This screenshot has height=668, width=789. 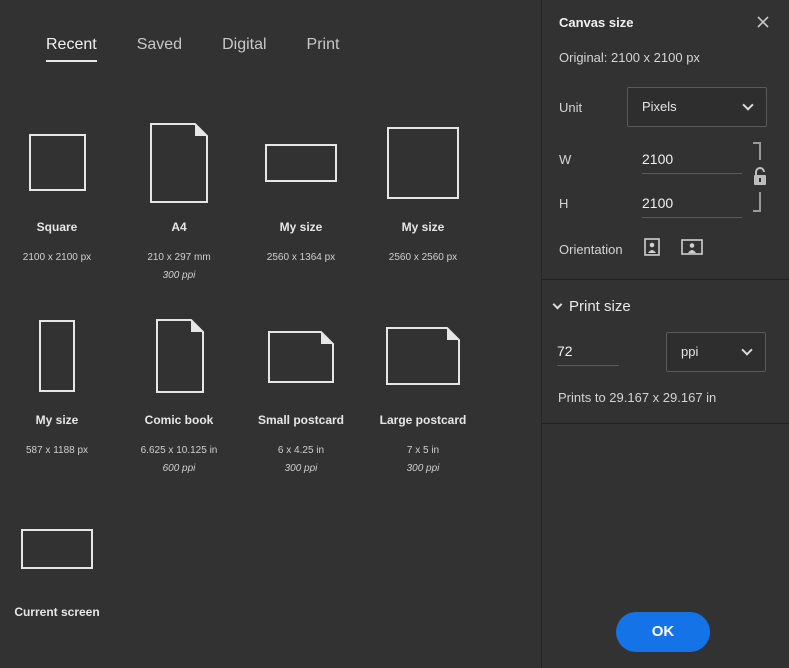 What do you see at coordinates (179, 398) in the screenshot?
I see `preset-comic-book: Comic book 6.625 x 10.125 in 600 ppi` at bounding box center [179, 398].